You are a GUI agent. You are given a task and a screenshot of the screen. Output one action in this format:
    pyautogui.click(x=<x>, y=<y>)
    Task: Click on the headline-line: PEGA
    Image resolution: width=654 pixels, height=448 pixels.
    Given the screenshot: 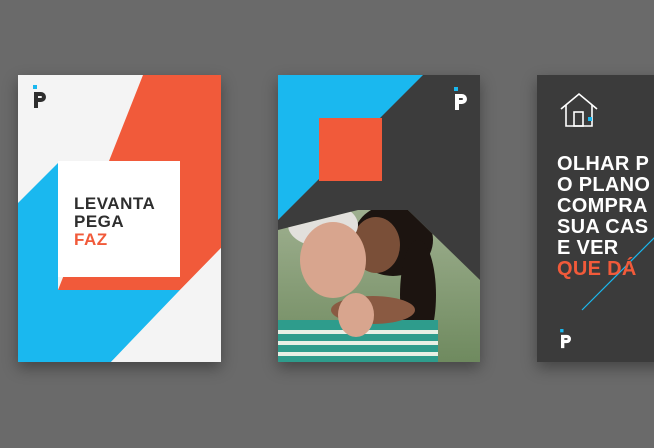 What is the action you would take?
    pyautogui.click(x=99, y=221)
    